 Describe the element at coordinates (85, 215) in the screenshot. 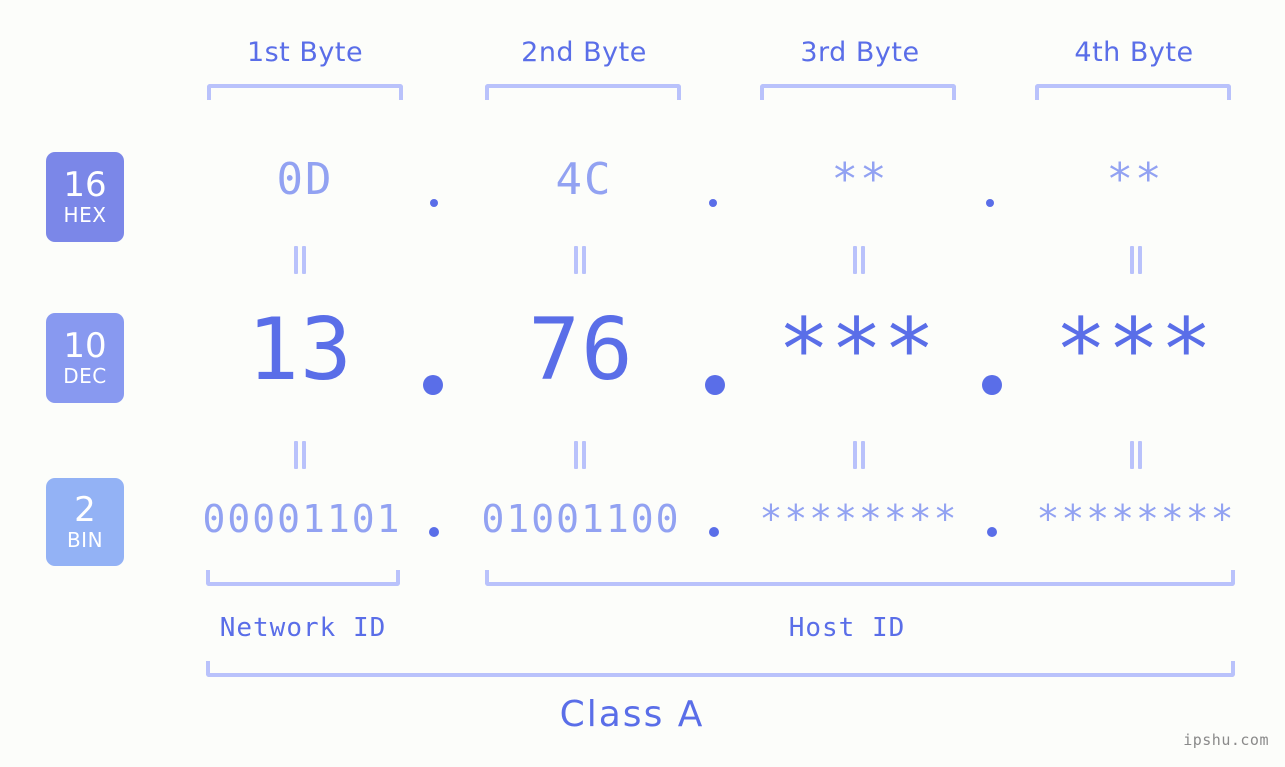

I see `base-badge-hex-label: HEX` at that location.